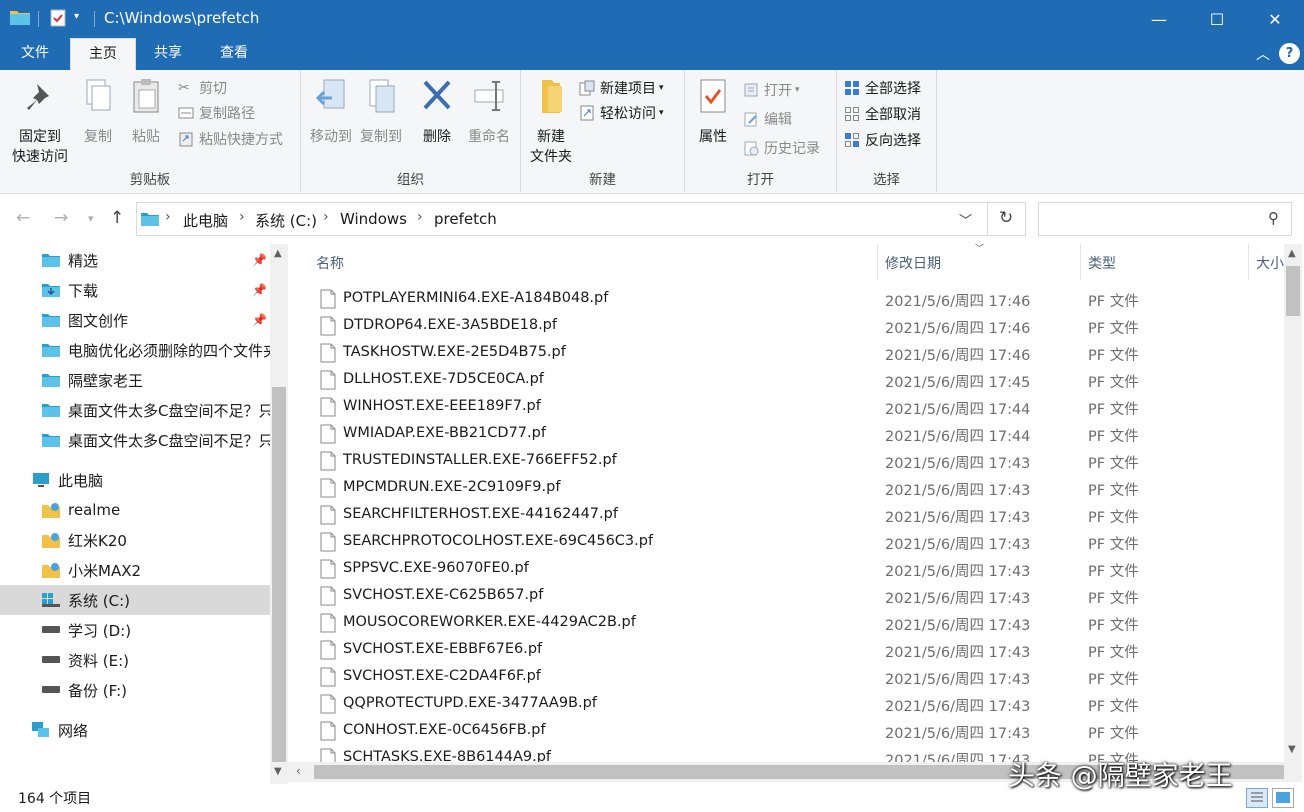 This screenshot has width=1304, height=812. What do you see at coordinates (135, 380) in the screenshot?
I see `quick-access-item: 隔壁家老王` at bounding box center [135, 380].